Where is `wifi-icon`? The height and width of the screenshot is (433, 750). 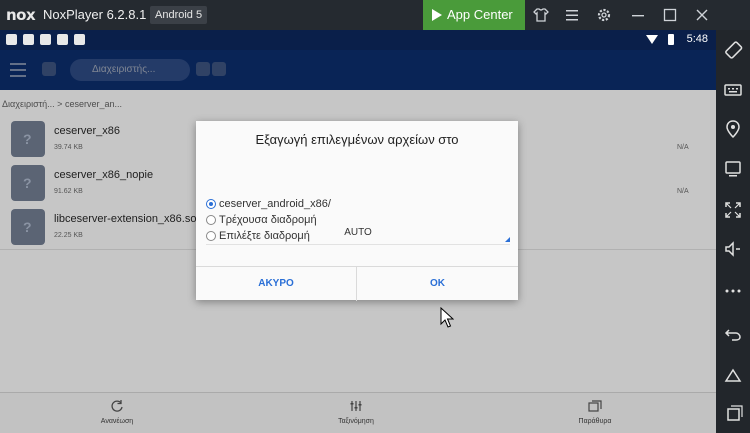 wifi-icon is located at coordinates (652, 39).